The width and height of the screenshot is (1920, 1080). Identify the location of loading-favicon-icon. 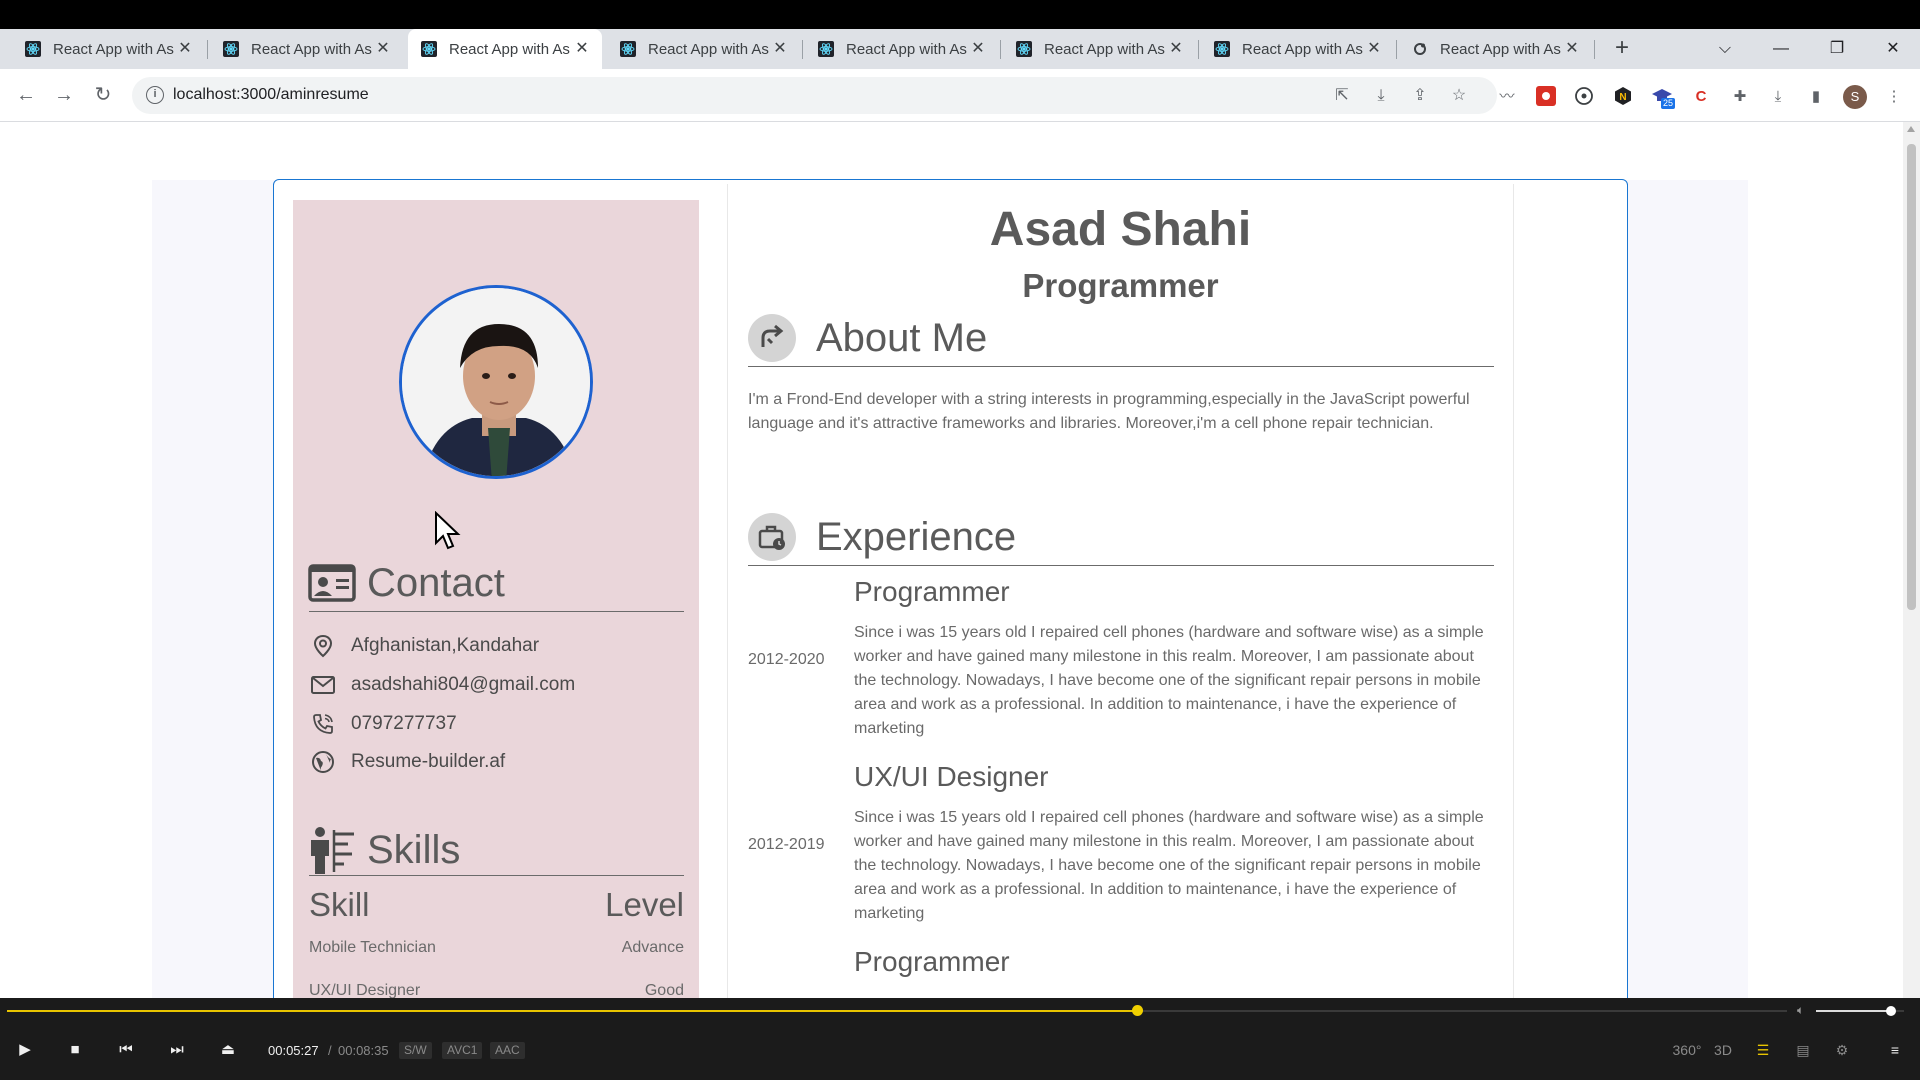
(1420, 49).